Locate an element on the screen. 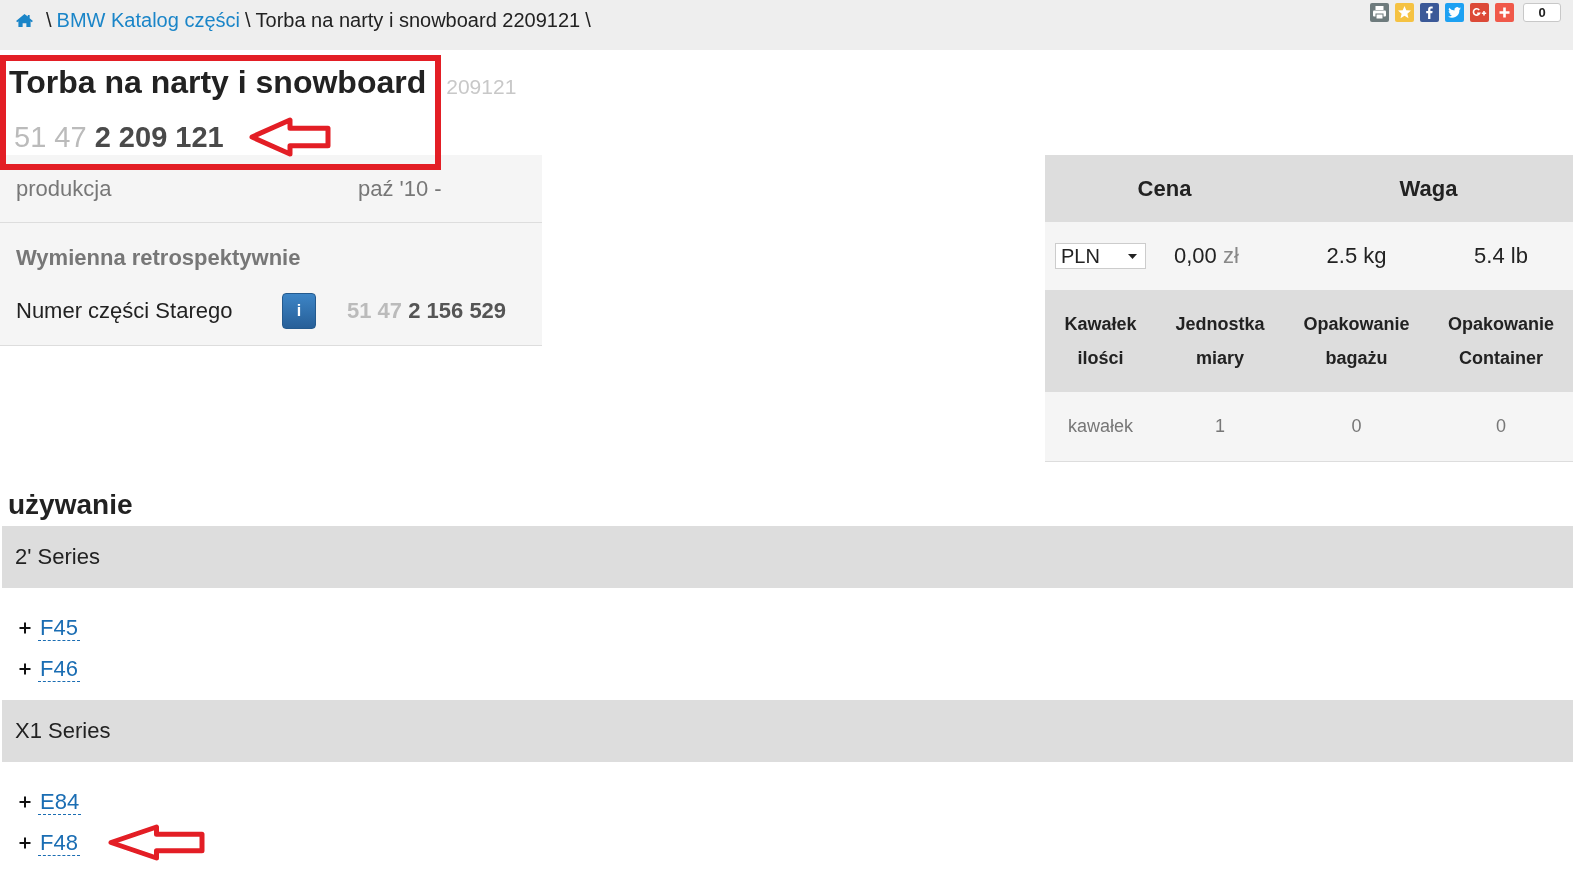 The width and height of the screenshot is (1573, 875). column-header: Cena is located at coordinates (1164, 188).